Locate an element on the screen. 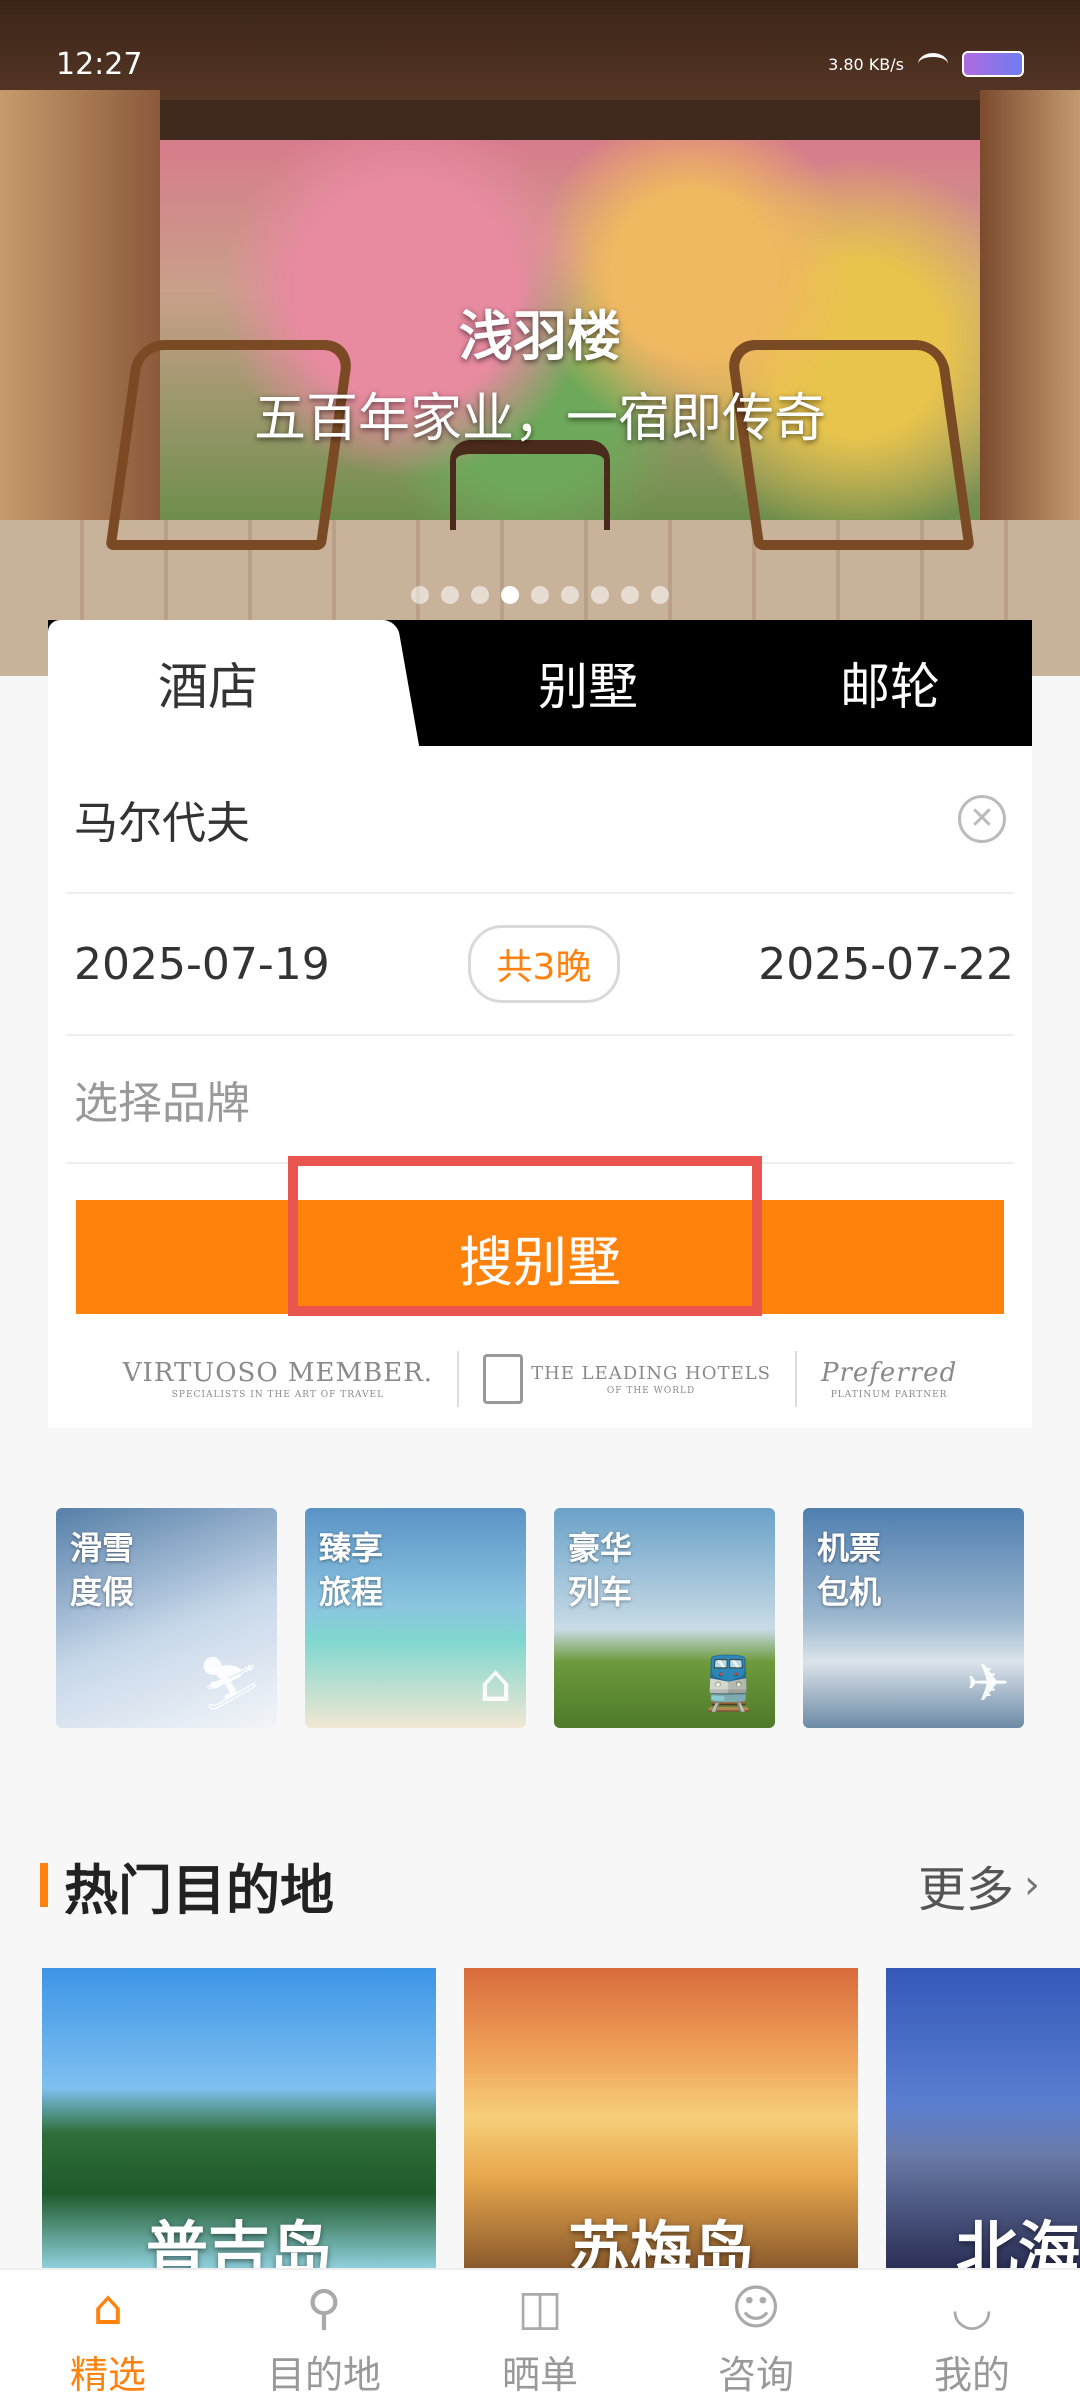 This screenshot has height=2408, width=1080. tile-label: 度假 is located at coordinates (102, 1592).